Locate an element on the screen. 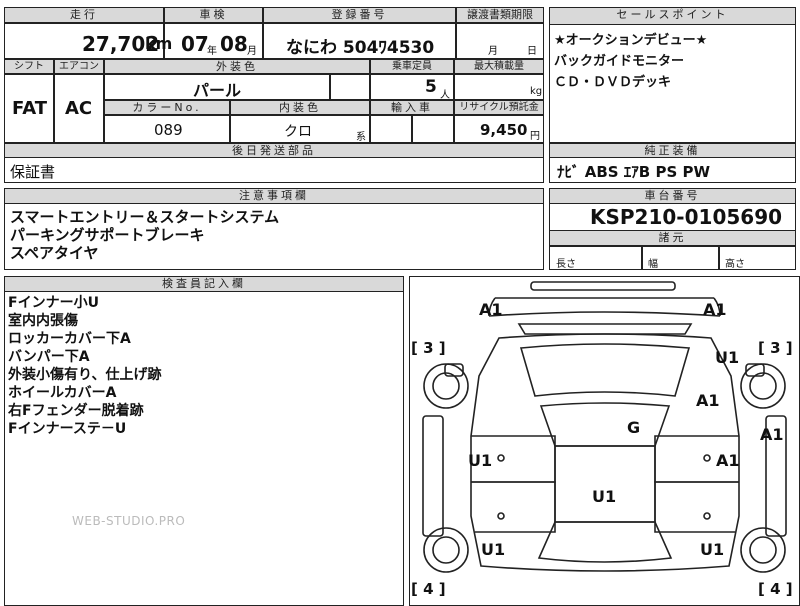 The image size is (800, 606). sale-point-line: ★オークションデビュー★ is located at coordinates (631, 40).